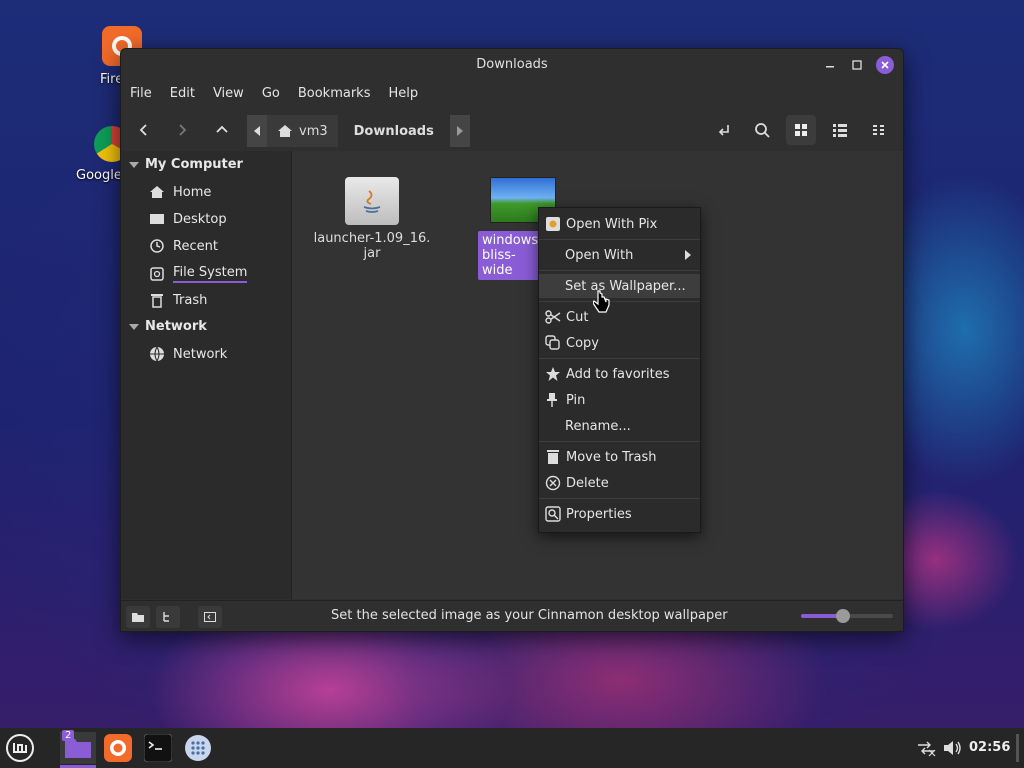 Image resolution: width=1024 pixels, height=768 pixels. Describe the element at coordinates (271, 95) in the screenshot. I see `menu-go: Go` at that location.